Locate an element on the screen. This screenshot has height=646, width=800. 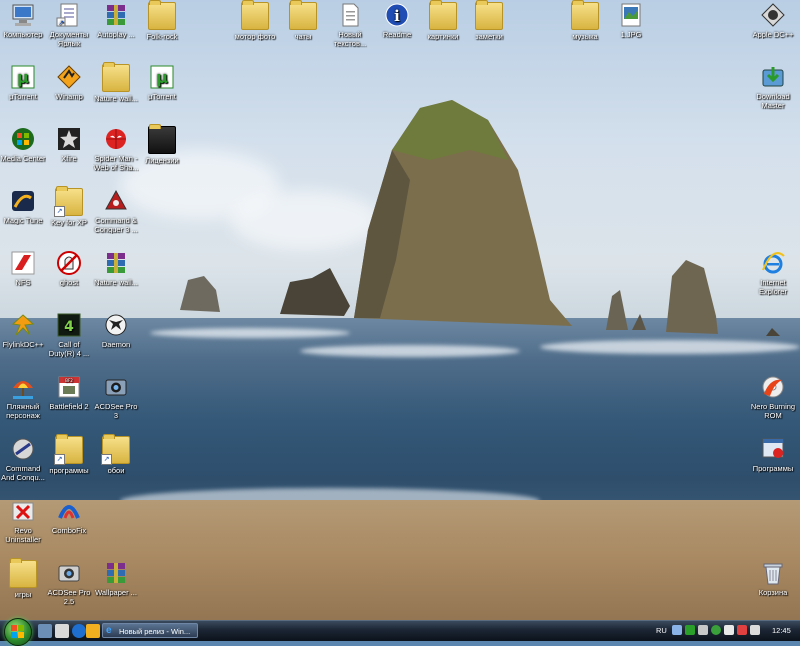
desktop-icon-ghost: ghost is located at coordinates (69, 268).